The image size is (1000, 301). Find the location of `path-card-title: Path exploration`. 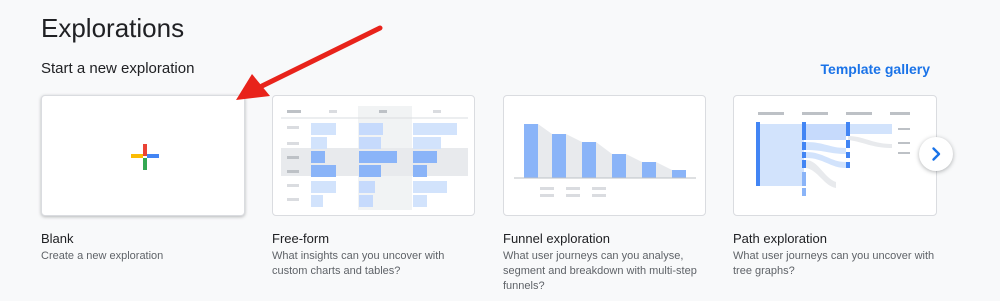

path-card-title: Path exploration is located at coordinates (780, 238).